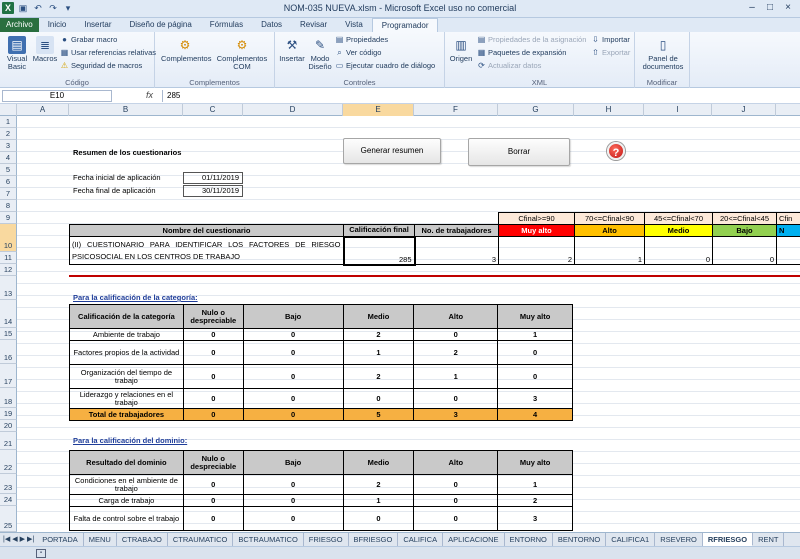 This screenshot has width=800, height=559. Describe the element at coordinates (8, 334) in the screenshot. I see `row-header: 15` at that location.